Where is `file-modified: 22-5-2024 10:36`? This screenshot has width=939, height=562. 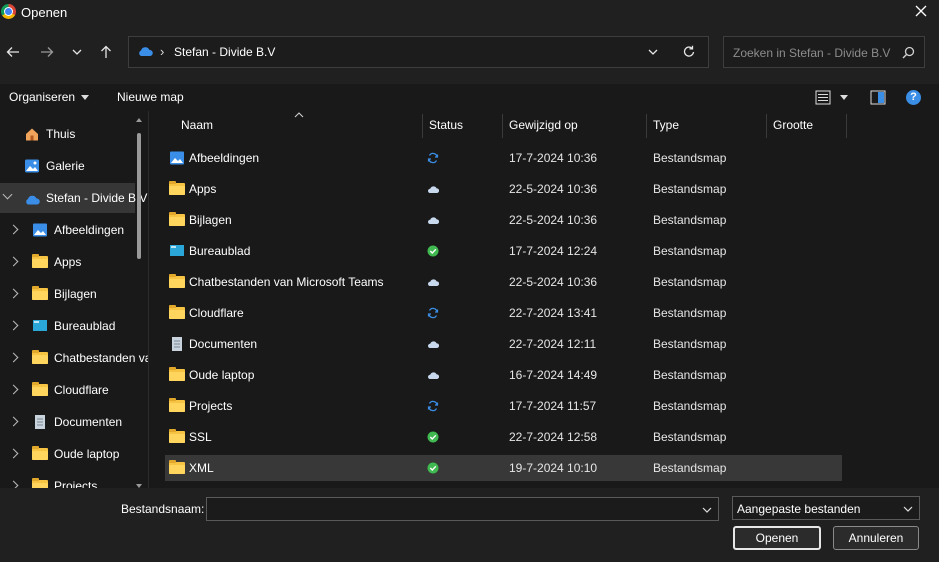
file-modified: 22-5-2024 10:36 is located at coordinates (553, 282).